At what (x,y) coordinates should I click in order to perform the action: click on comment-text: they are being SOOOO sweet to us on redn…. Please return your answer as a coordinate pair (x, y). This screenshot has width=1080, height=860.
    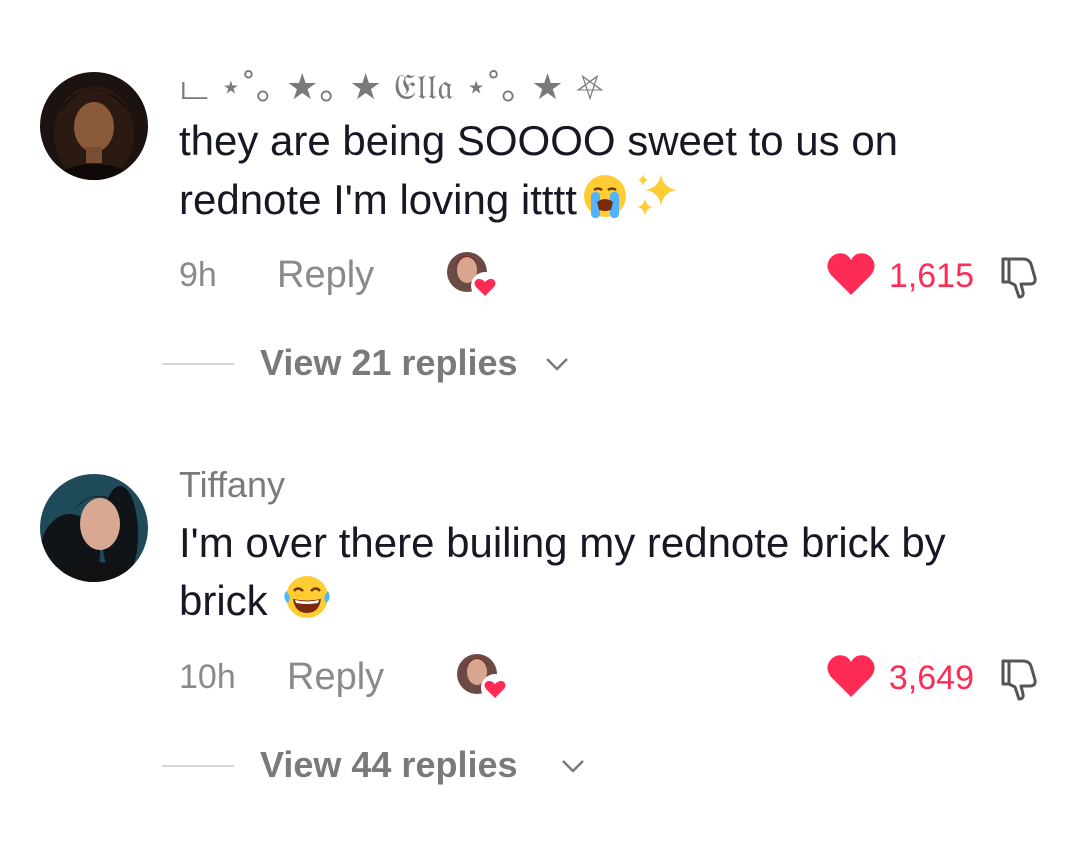
    Looking at the image, I should click on (599, 173).